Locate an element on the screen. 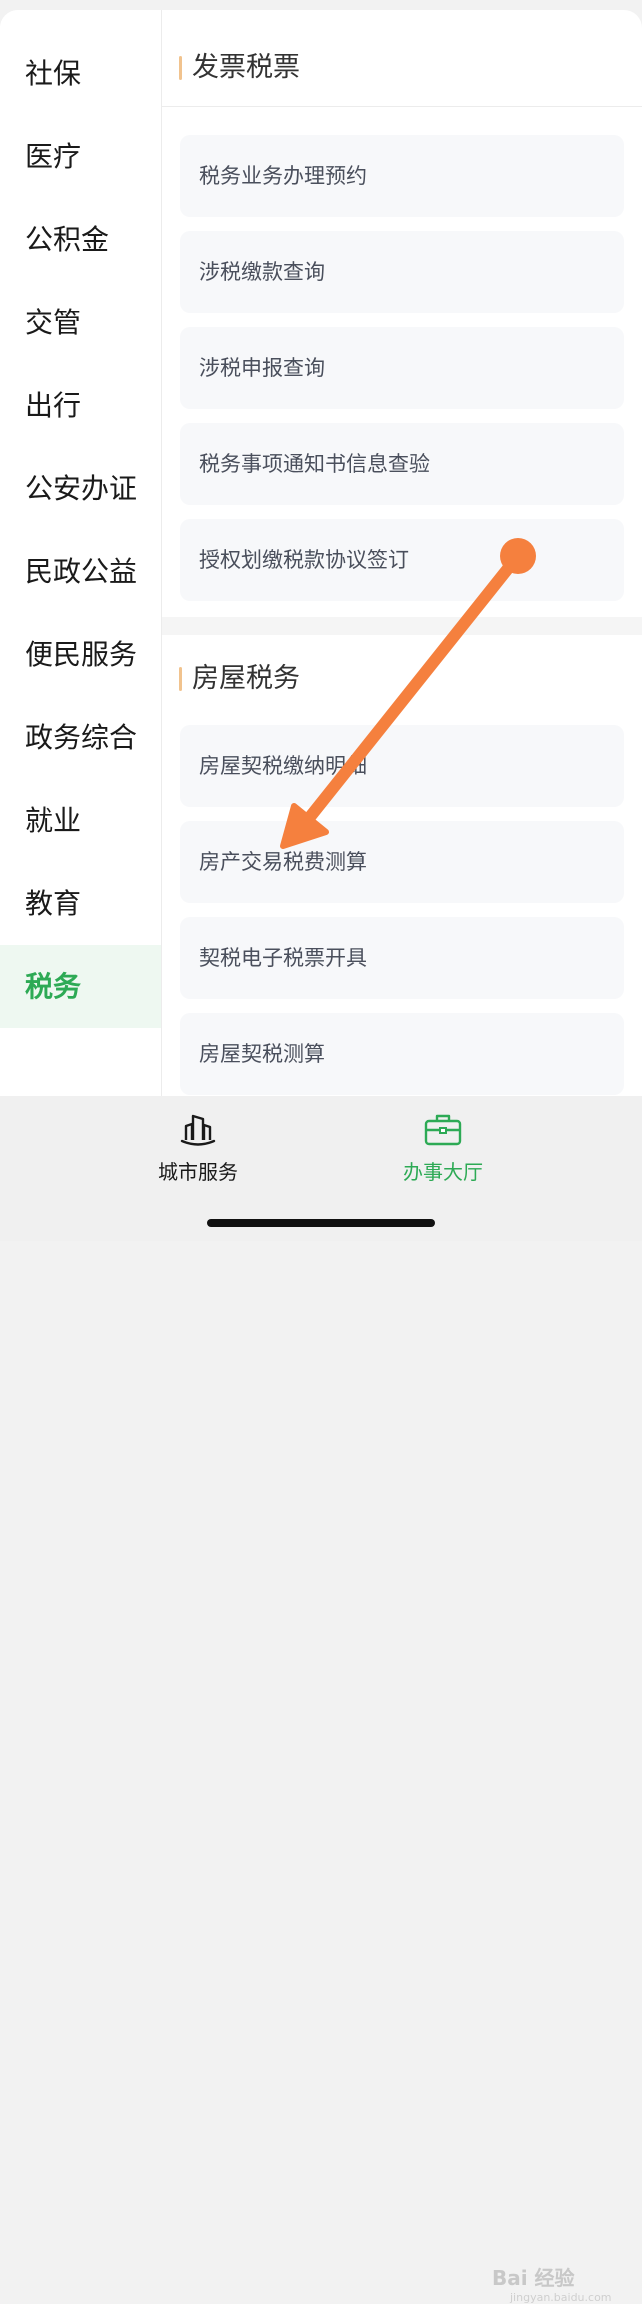  sidebar-item-civil-welfare: 民政公益 is located at coordinates (80, 571).